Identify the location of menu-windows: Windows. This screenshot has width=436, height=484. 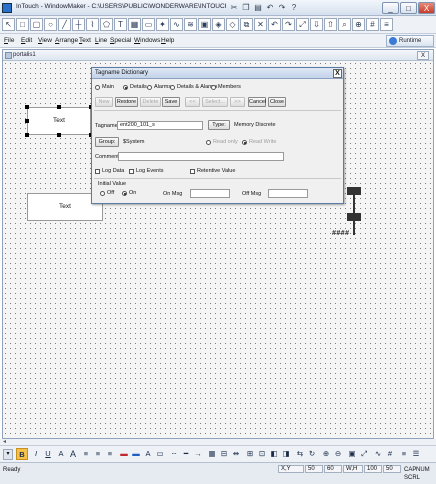
(147, 40).